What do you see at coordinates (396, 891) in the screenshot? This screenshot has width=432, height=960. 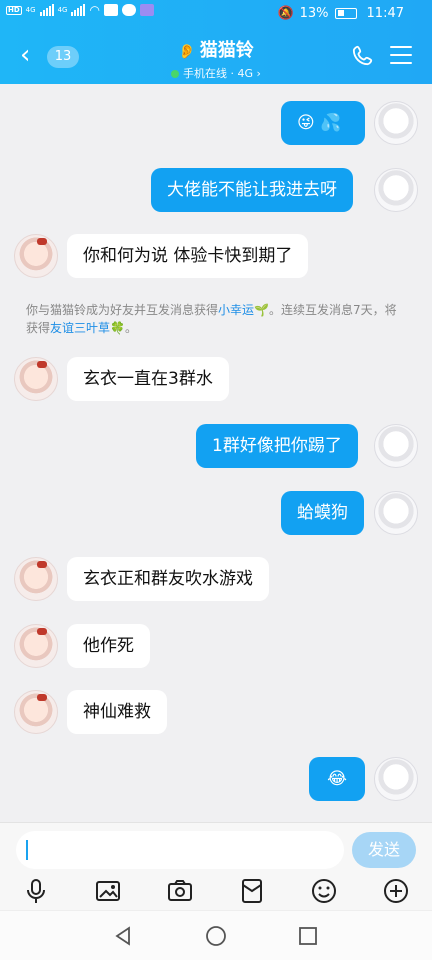 I see `plus-icon` at bounding box center [396, 891].